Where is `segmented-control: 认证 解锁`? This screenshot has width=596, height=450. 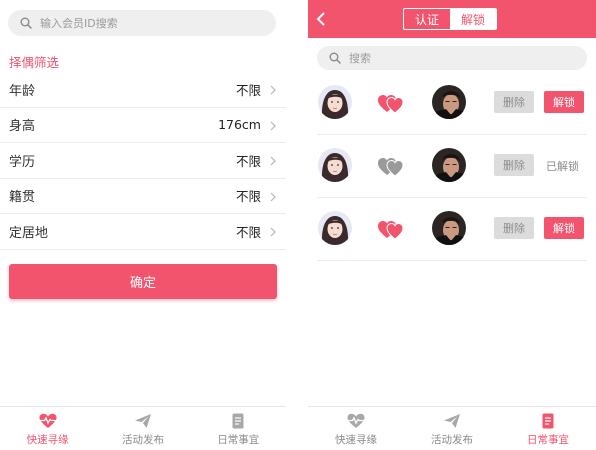 segmented-control: 认证 解锁 is located at coordinates (450, 19).